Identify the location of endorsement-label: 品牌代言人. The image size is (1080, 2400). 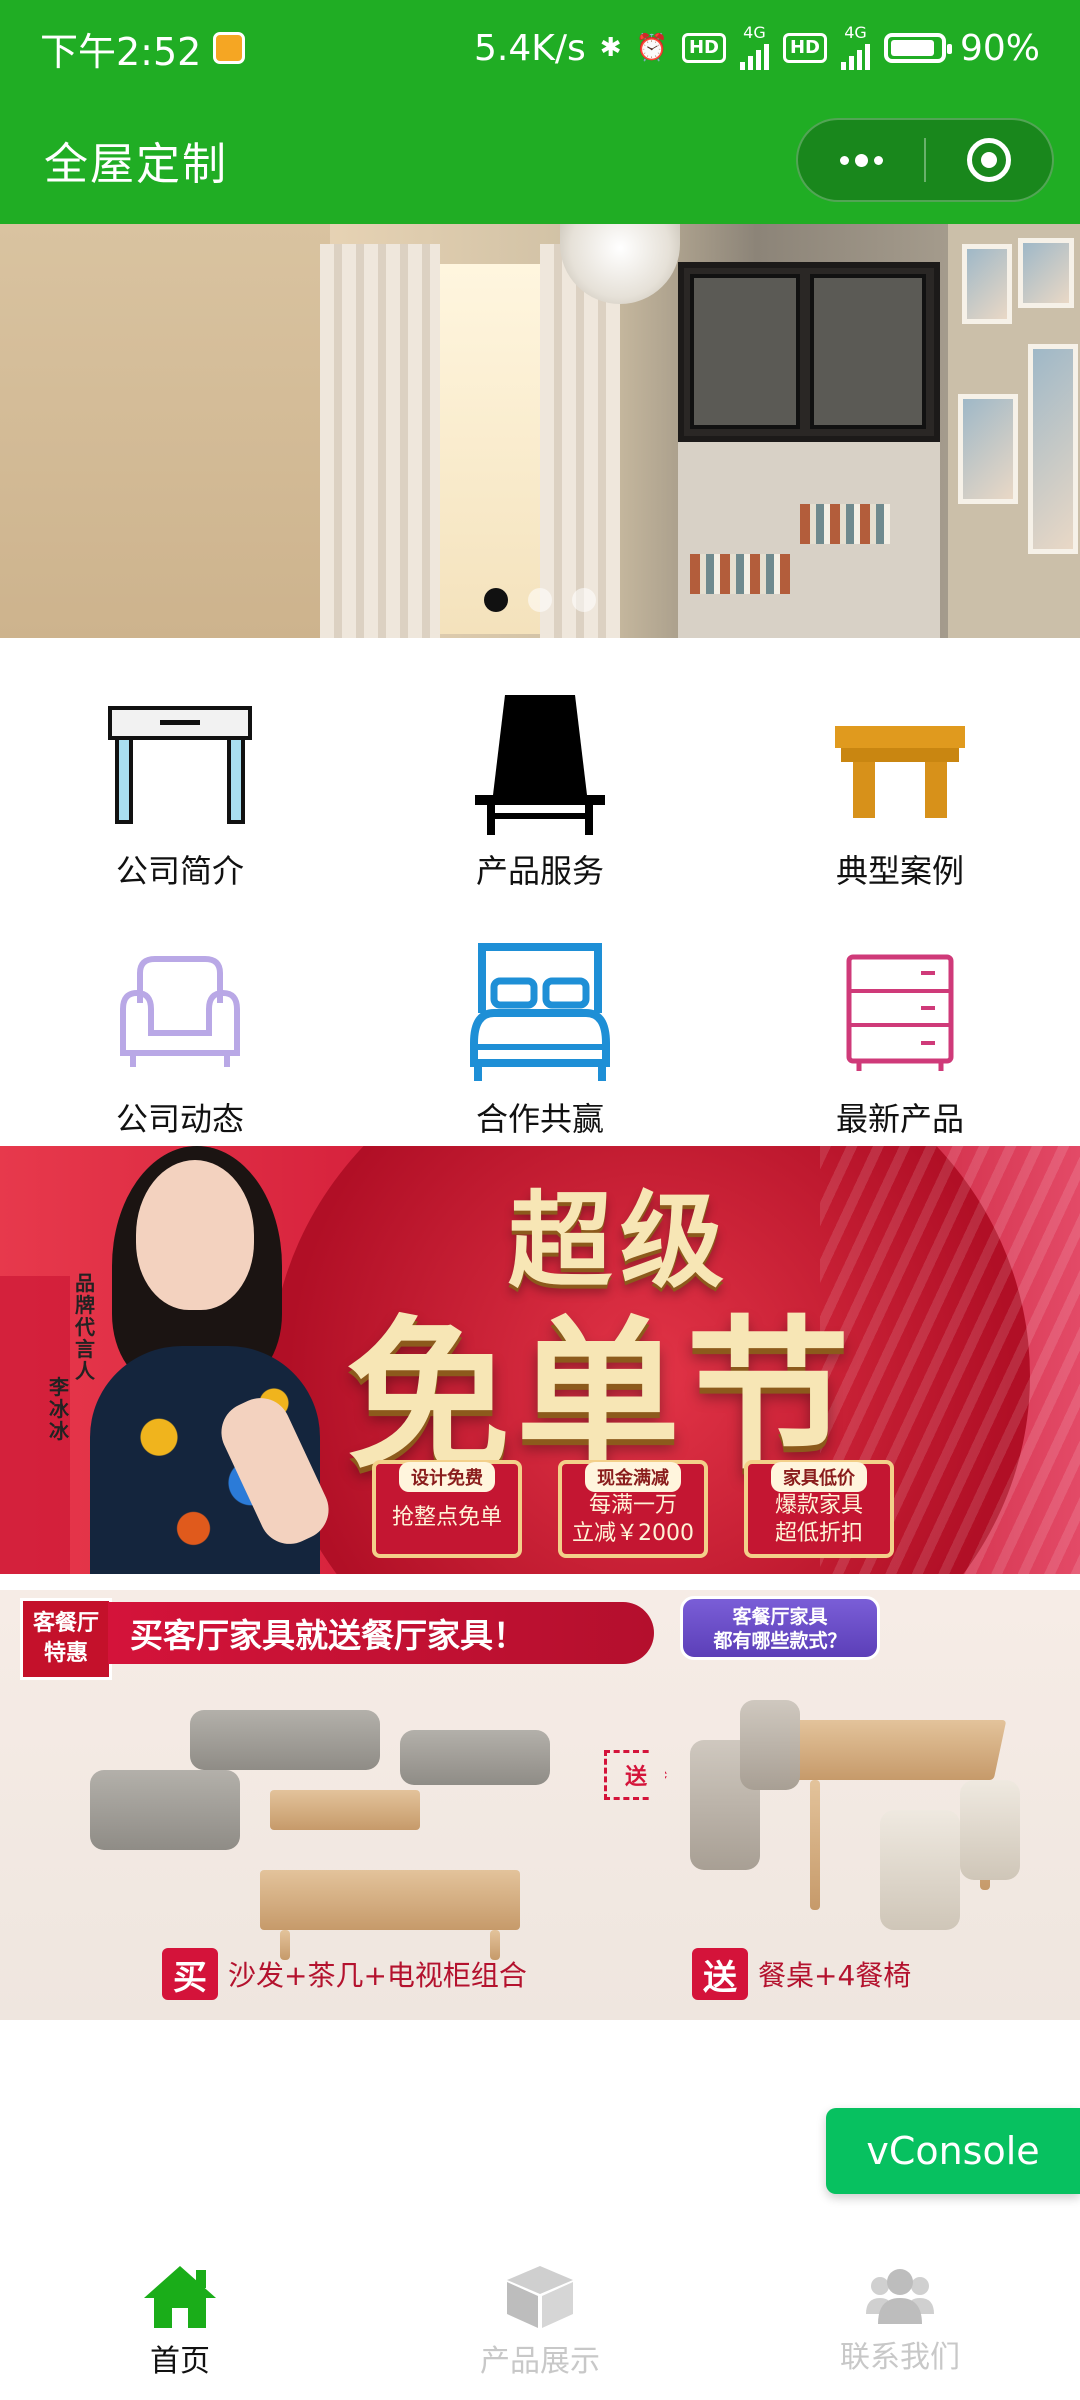
(85, 1327).